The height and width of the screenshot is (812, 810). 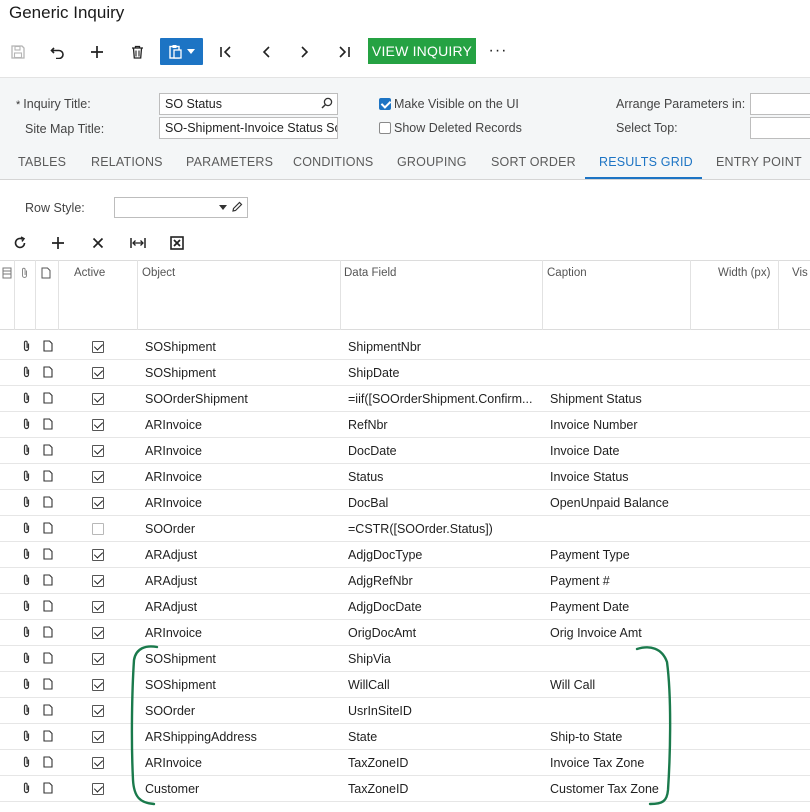 What do you see at coordinates (58, 52) in the screenshot?
I see `undo-icon` at bounding box center [58, 52].